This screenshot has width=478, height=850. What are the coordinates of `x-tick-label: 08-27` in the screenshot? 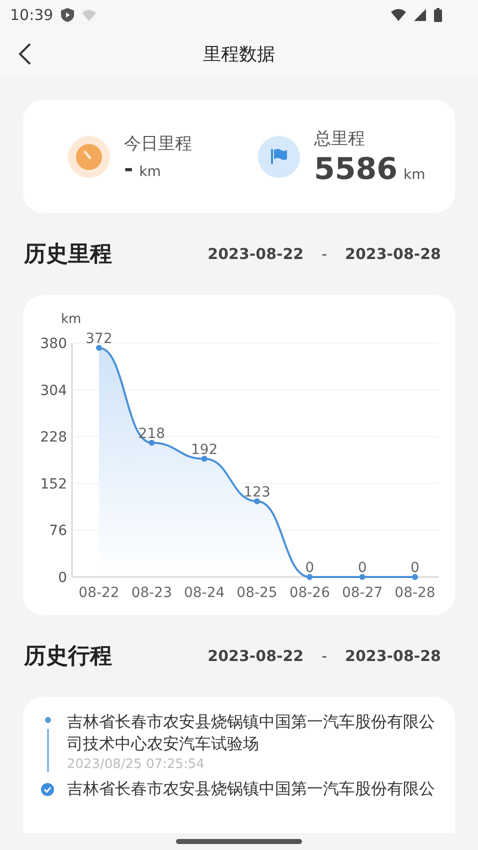 It's located at (362, 593).